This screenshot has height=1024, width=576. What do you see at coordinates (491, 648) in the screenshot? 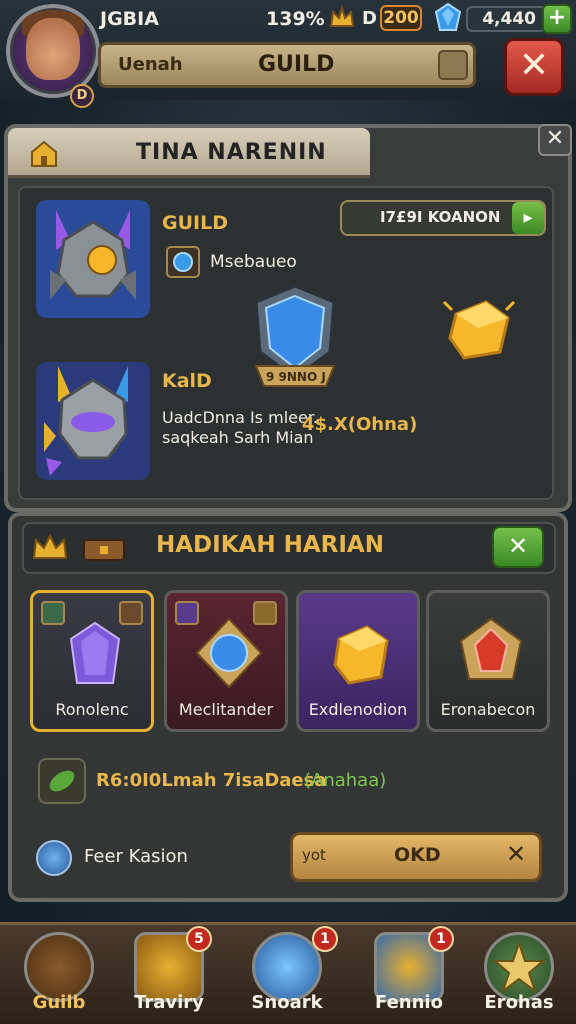
I see `ruby-emblem-icon` at bounding box center [491, 648].